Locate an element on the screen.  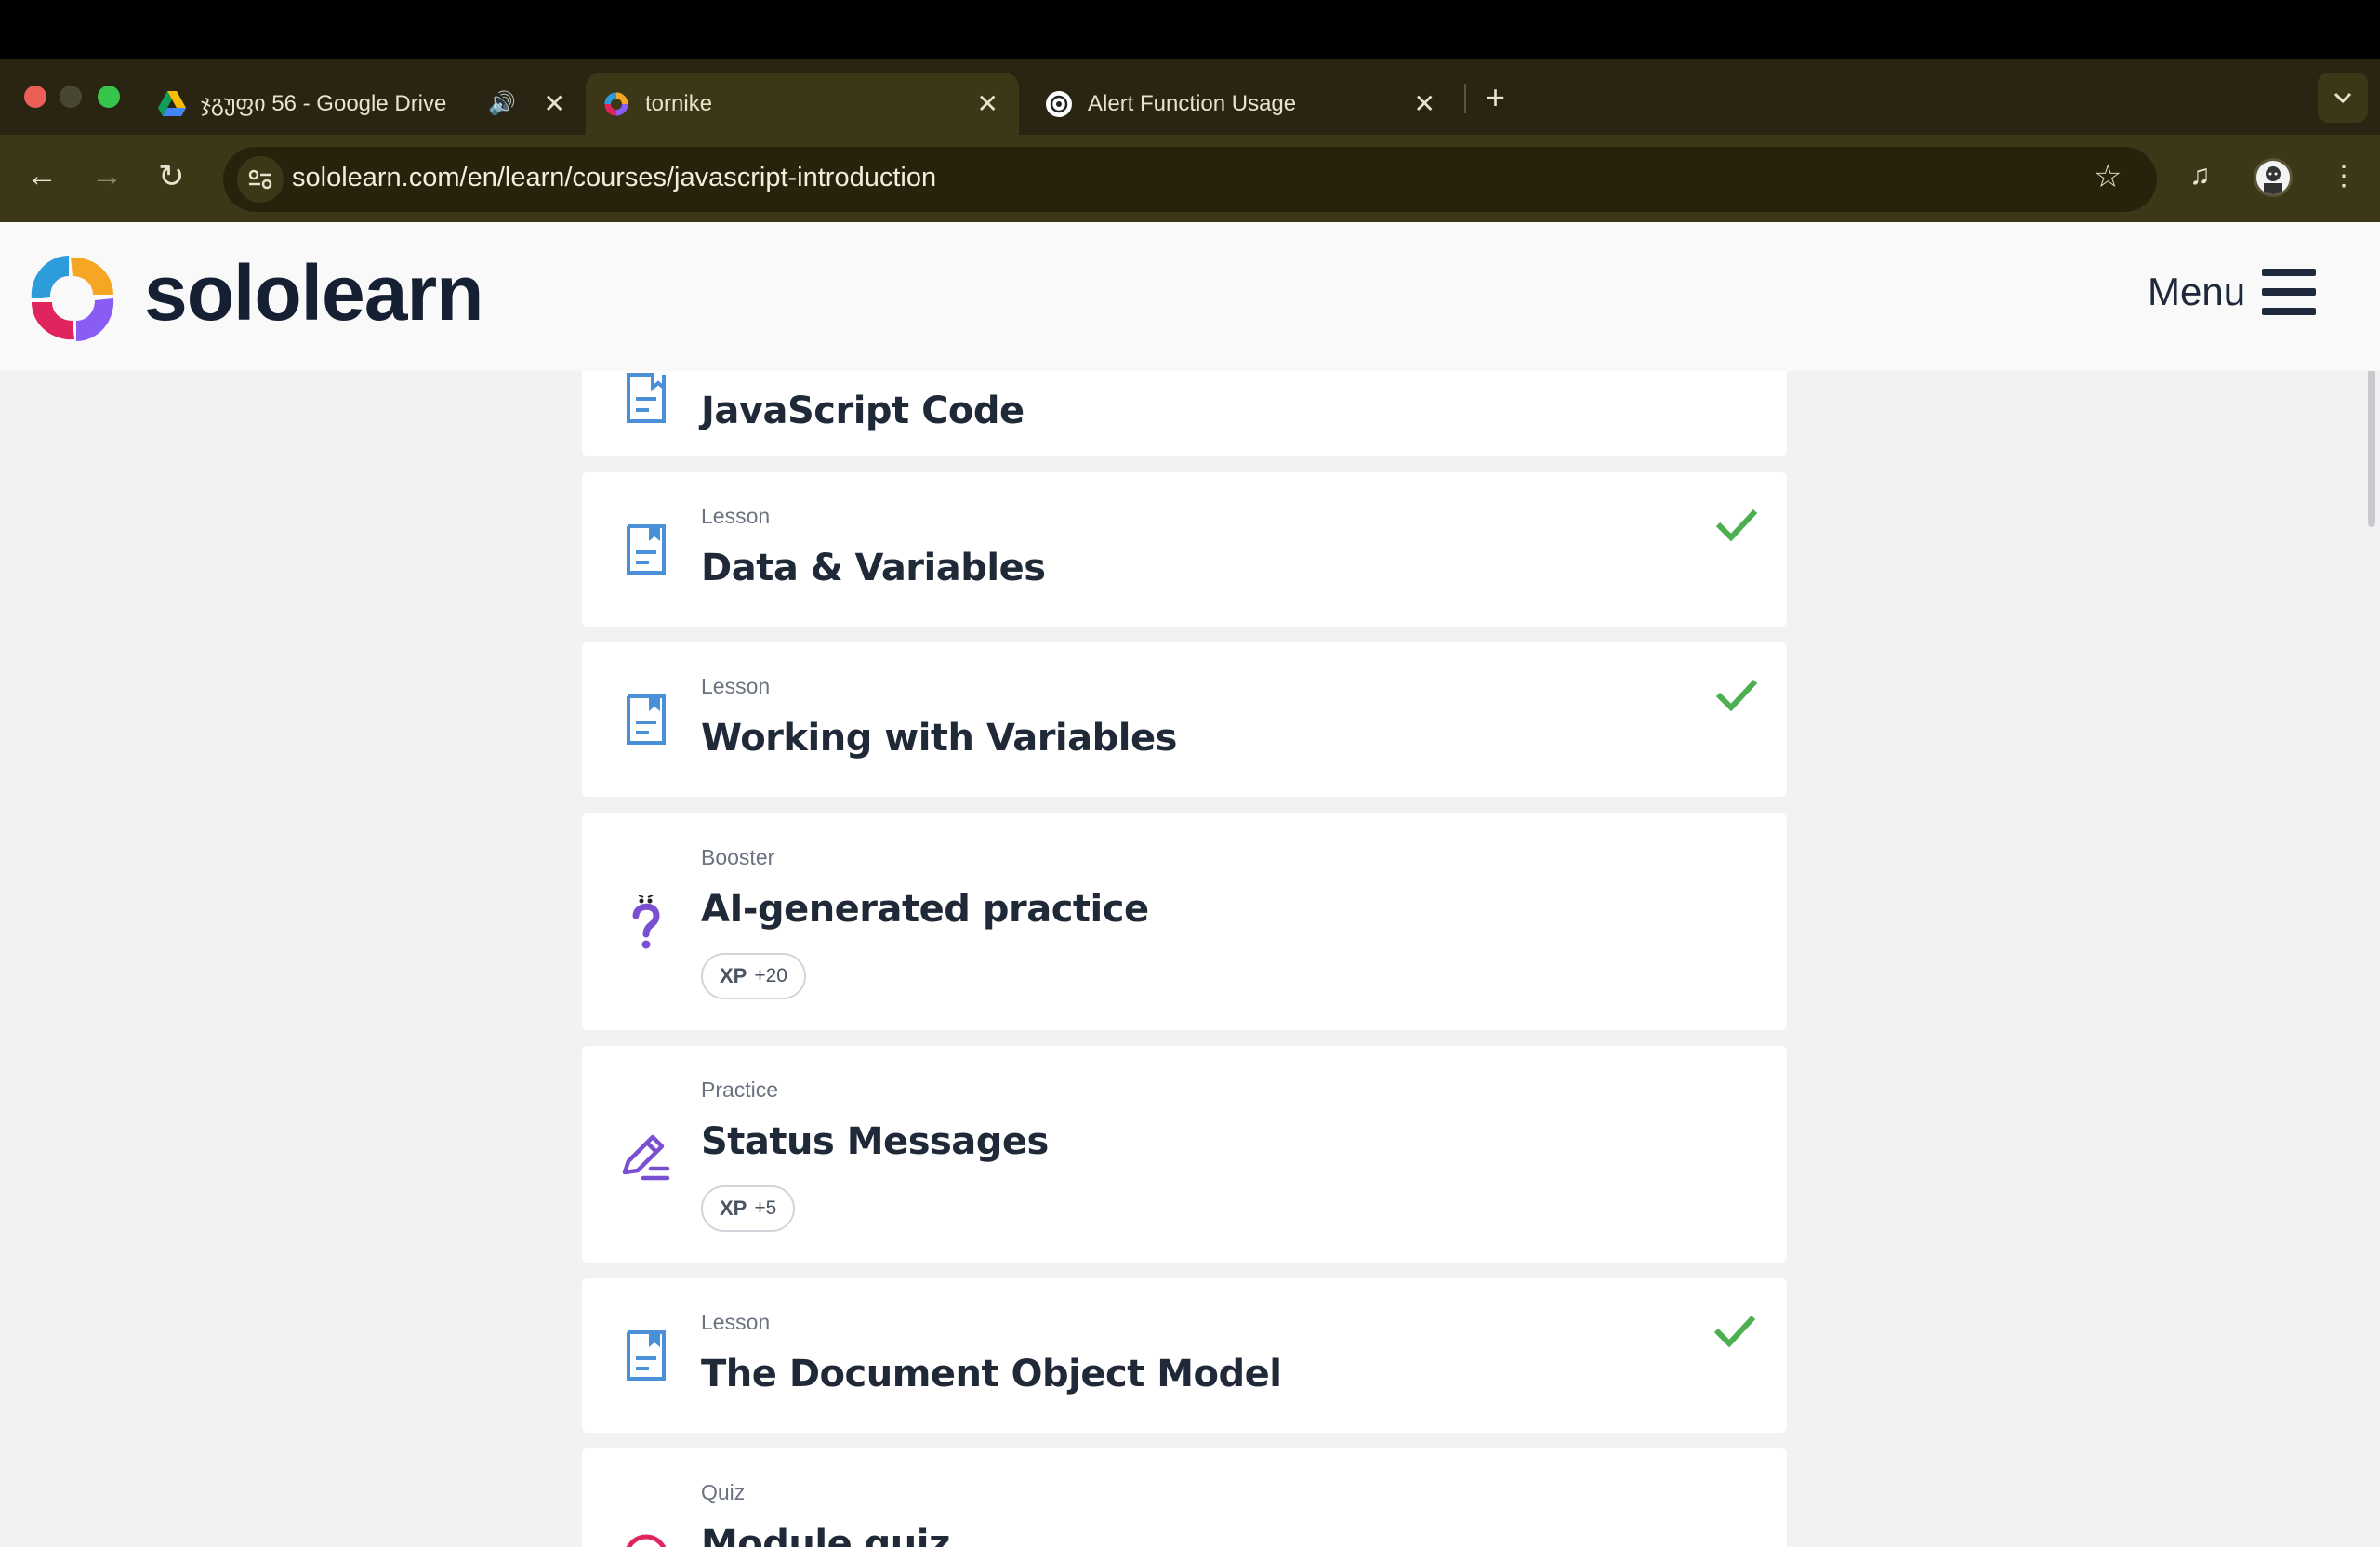
tab-search-chevron-icon is located at coordinates (2343, 98).